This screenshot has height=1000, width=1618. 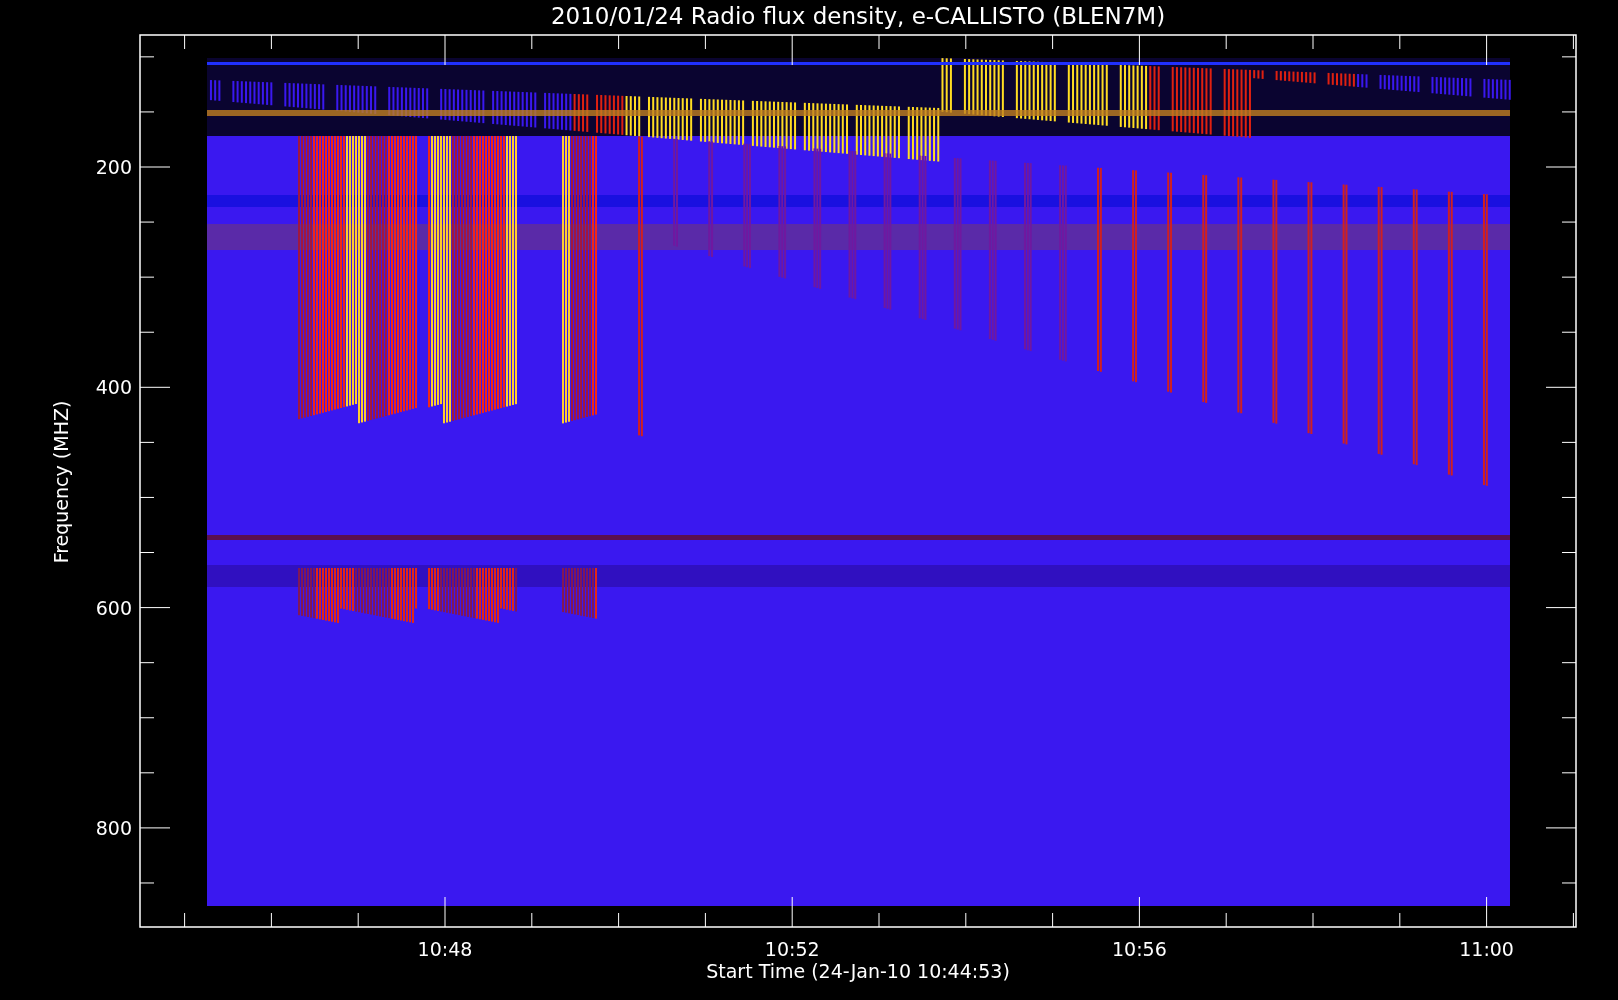 What do you see at coordinates (445, 949) in the screenshot?
I see `axis-tick-label: 10:48` at bounding box center [445, 949].